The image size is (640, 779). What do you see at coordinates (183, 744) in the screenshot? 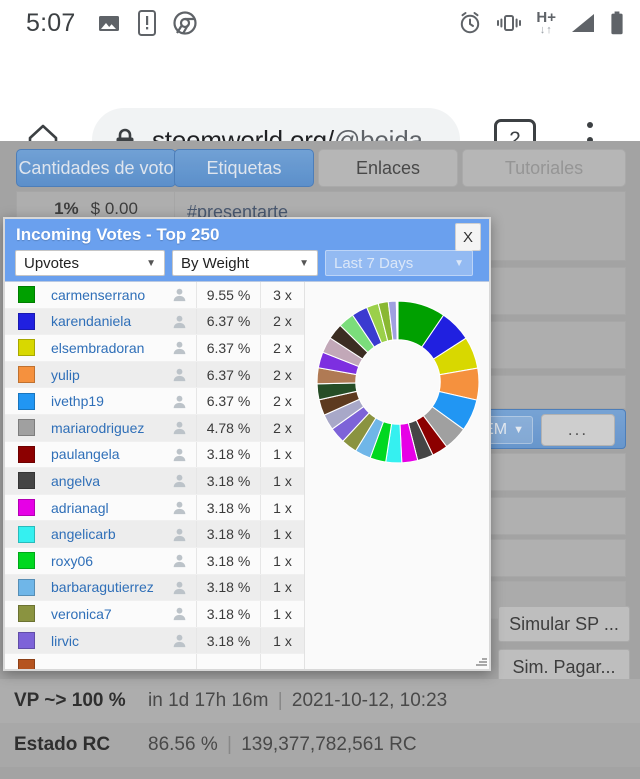
I see `stat-rc-pct: 86.56 %` at bounding box center [183, 744].